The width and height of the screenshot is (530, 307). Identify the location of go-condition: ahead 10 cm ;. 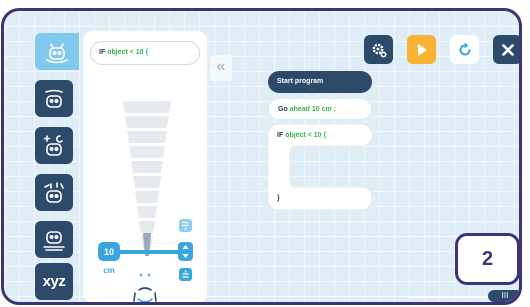
(312, 109).